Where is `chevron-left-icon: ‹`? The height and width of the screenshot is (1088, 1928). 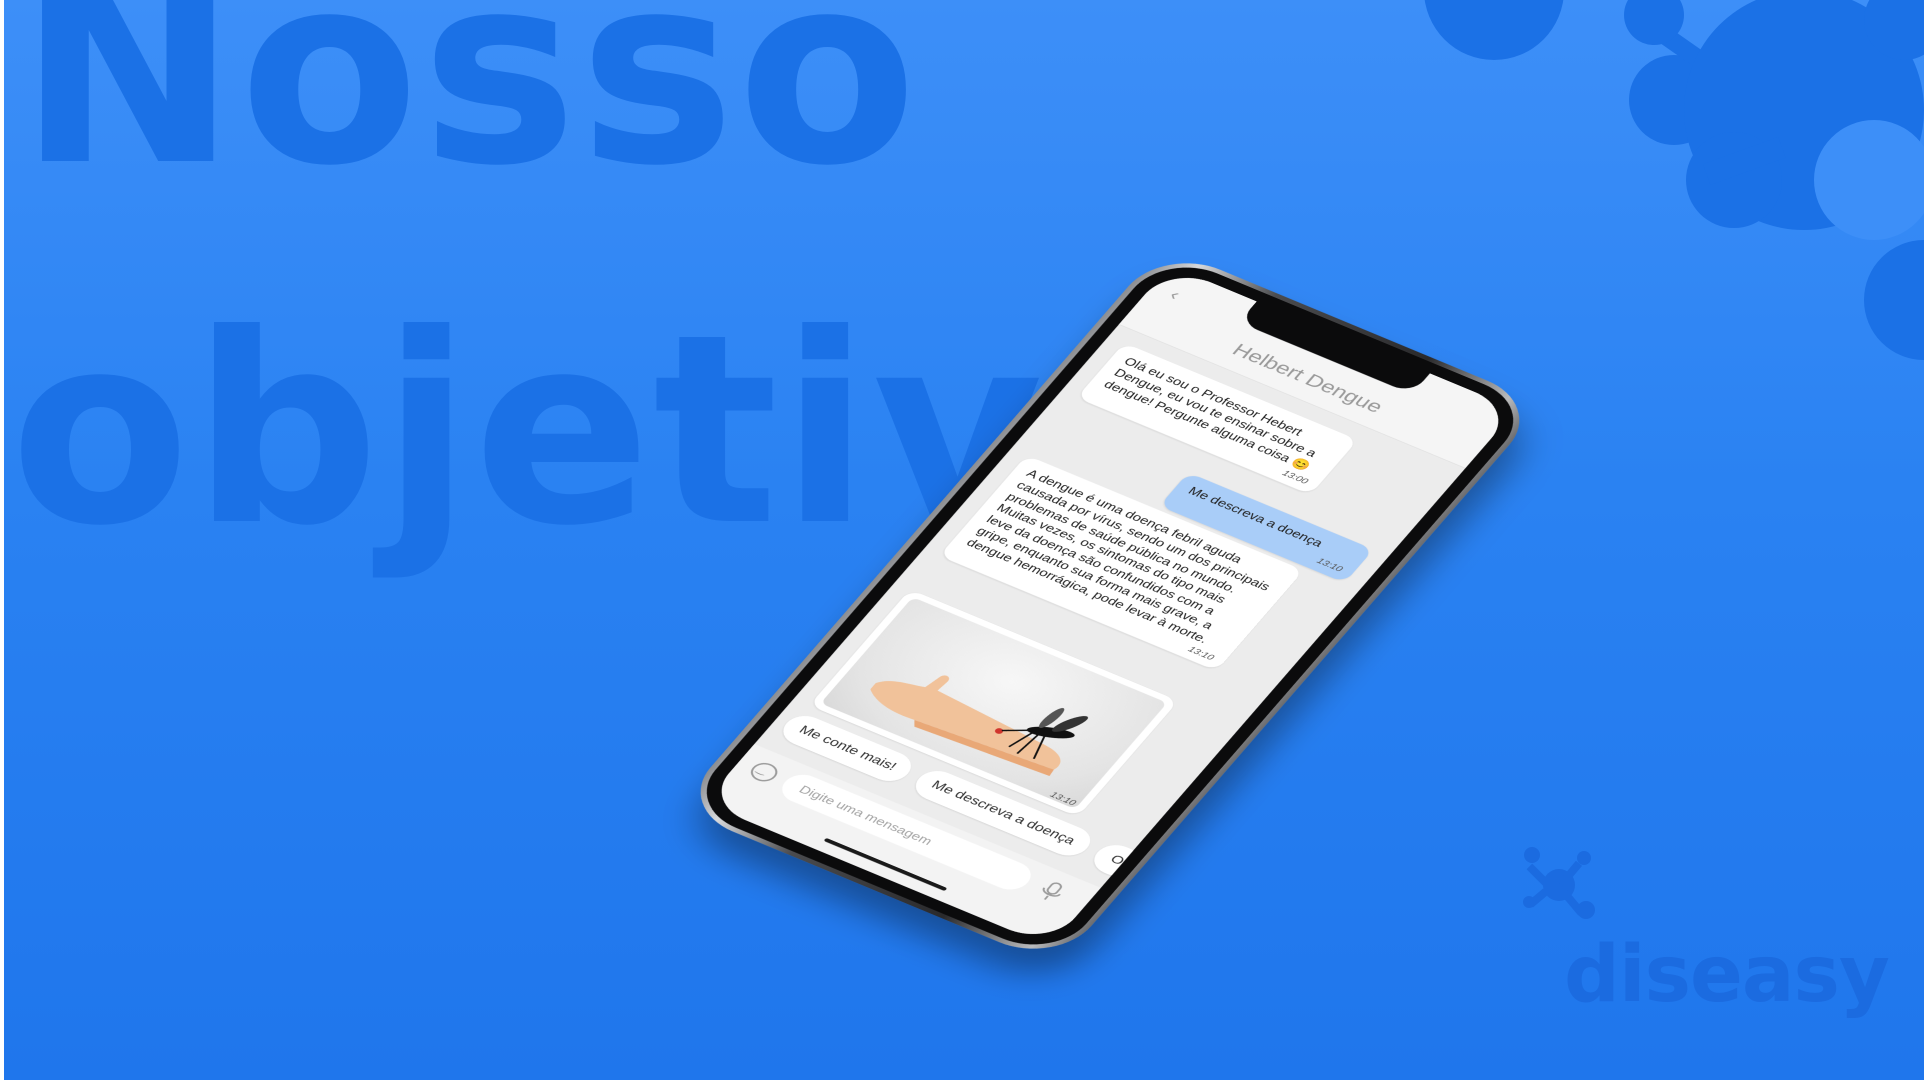
chevron-left-icon: ‹ is located at coordinates (1175, 295).